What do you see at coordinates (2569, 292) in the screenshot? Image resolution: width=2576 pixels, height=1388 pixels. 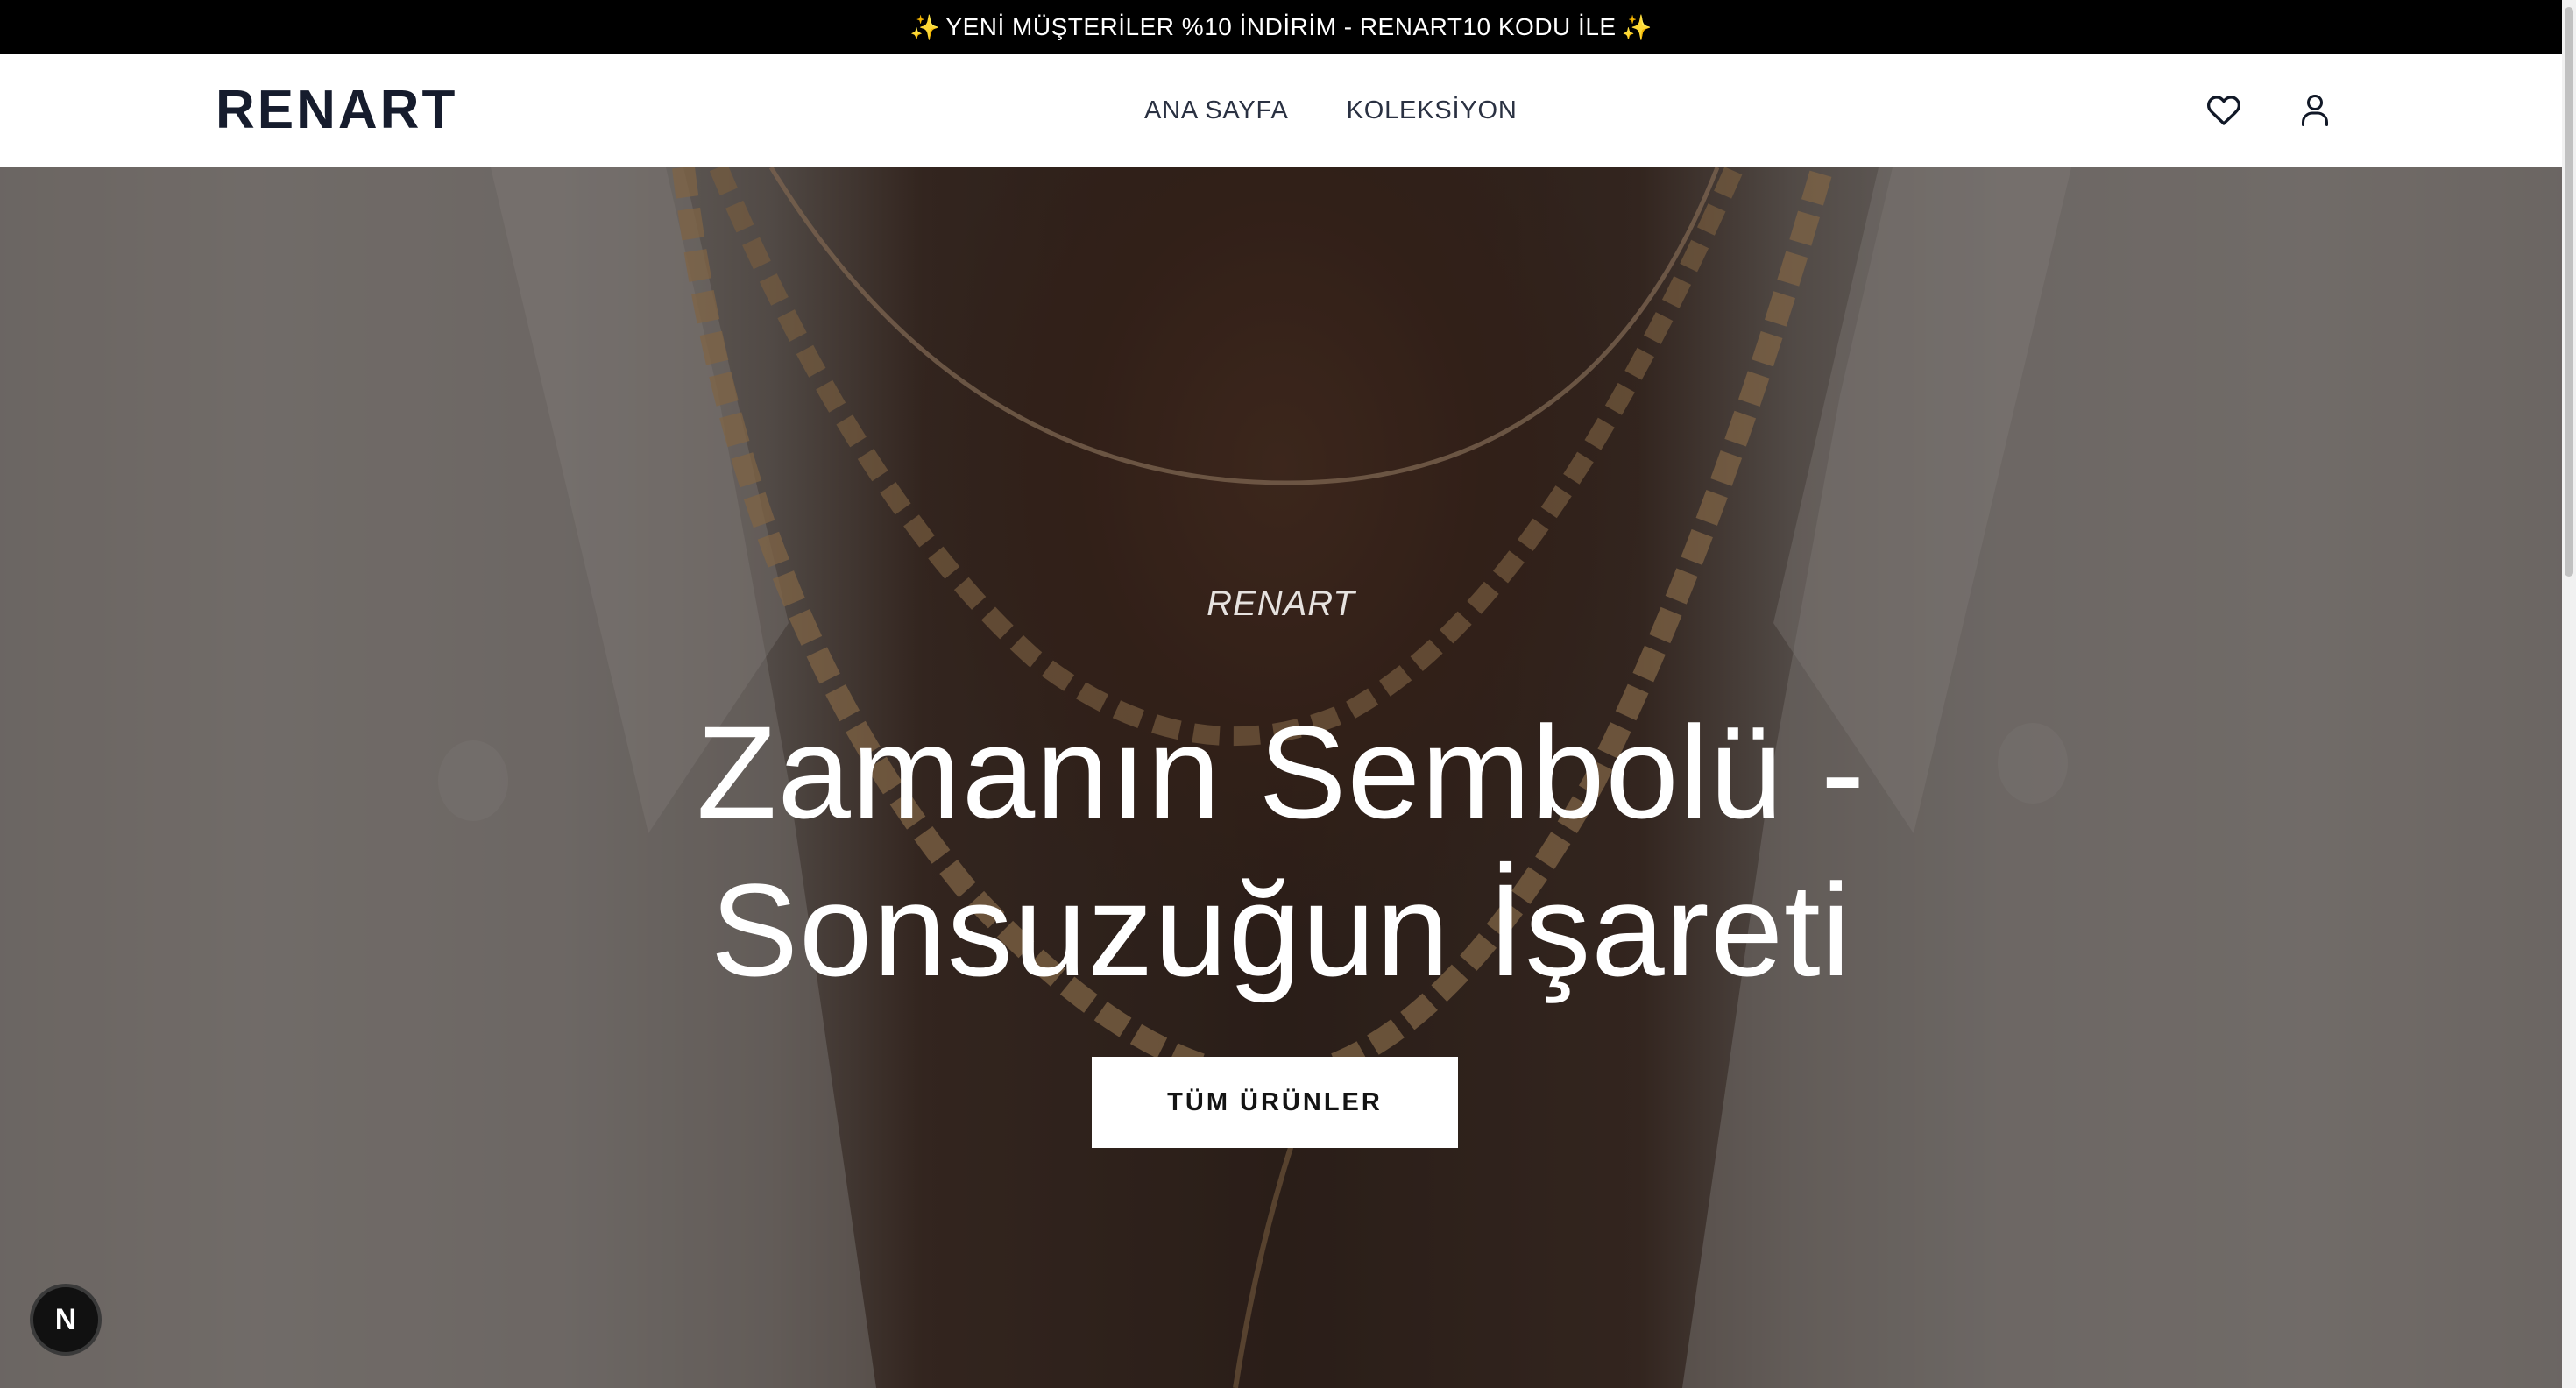 I see `scrollbar-thumb` at bounding box center [2569, 292].